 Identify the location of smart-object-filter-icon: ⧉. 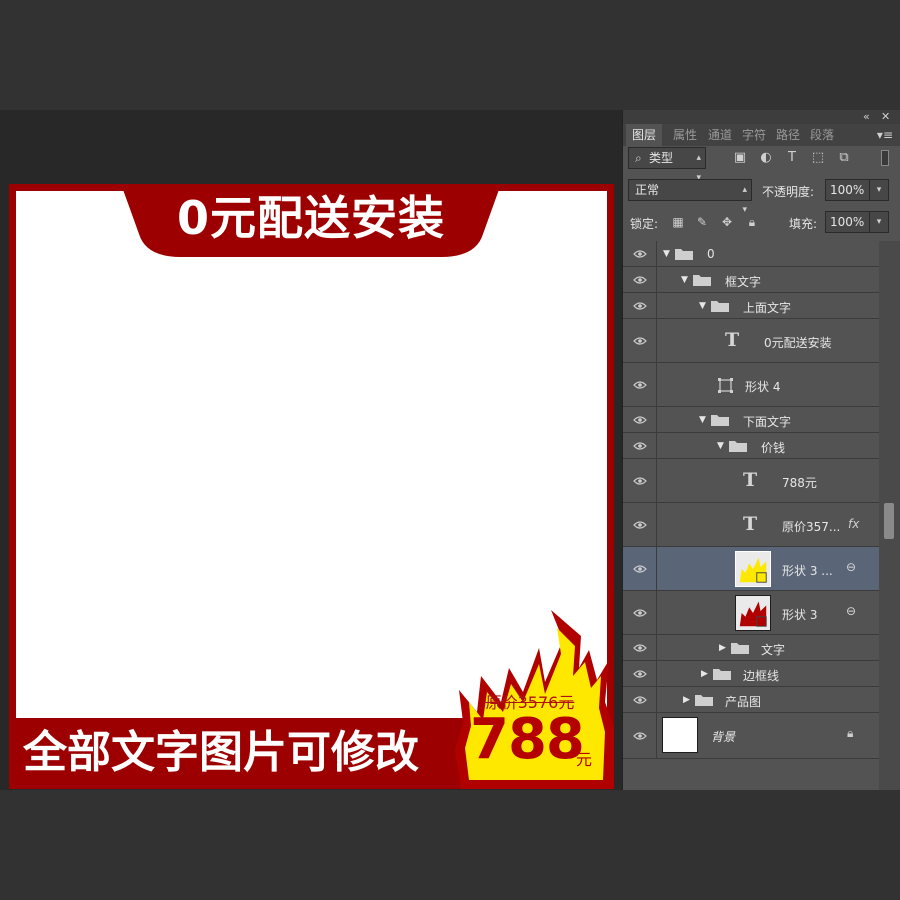
(844, 158).